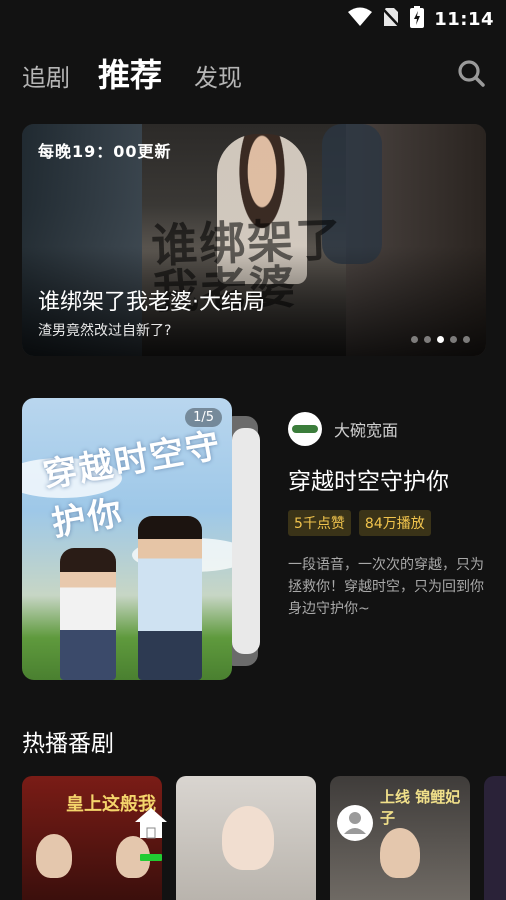 The height and width of the screenshot is (900, 506). What do you see at coordinates (68, 744) in the screenshot?
I see `section-title: 热播番剧` at bounding box center [68, 744].